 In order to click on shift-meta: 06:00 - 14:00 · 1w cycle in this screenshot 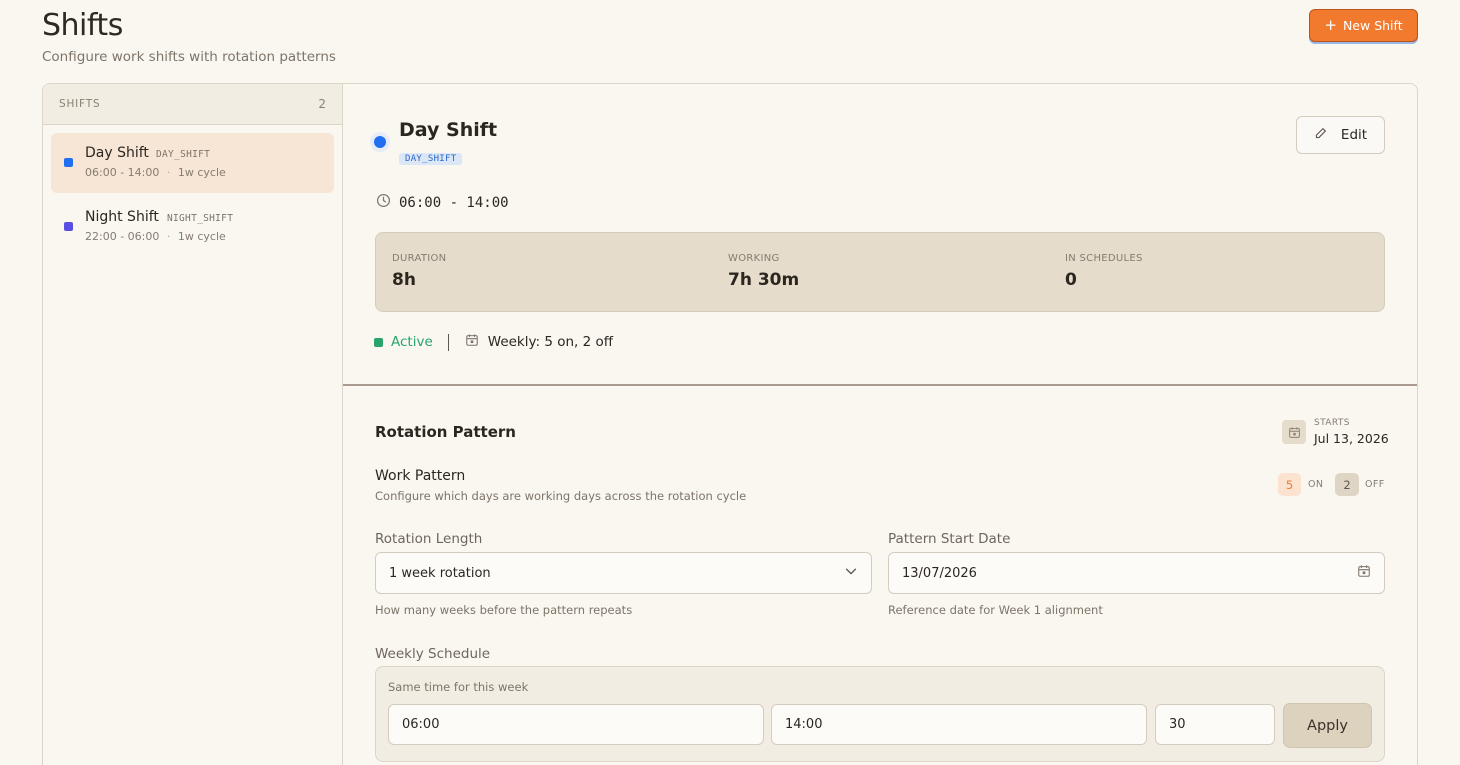, I will do `click(155, 172)`.